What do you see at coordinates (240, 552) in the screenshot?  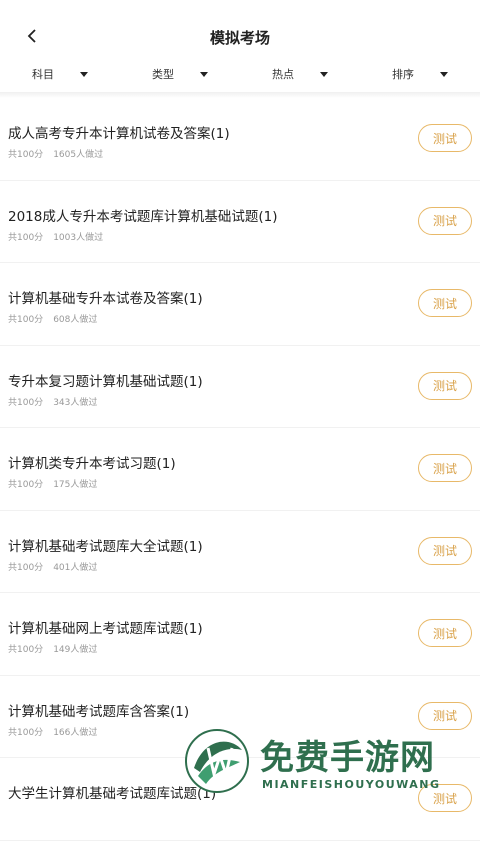 I see `list-item: 计算机基础考试题库大全试题(1) 共100分 401人做过 测试` at bounding box center [240, 552].